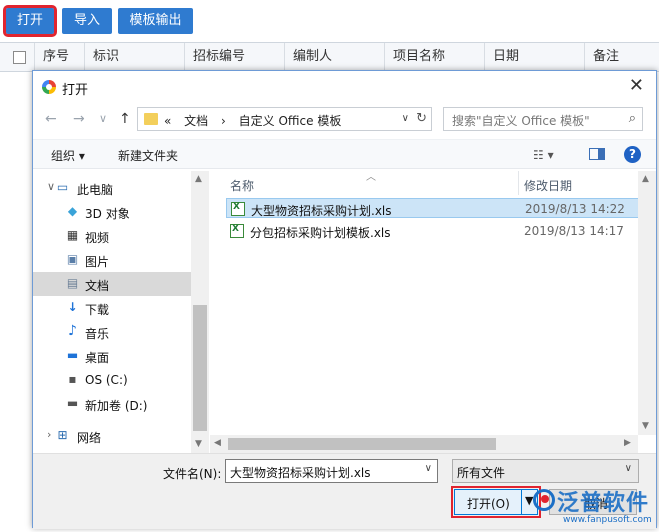  What do you see at coordinates (597, 154) in the screenshot?
I see `preview-pane-icon` at bounding box center [597, 154].